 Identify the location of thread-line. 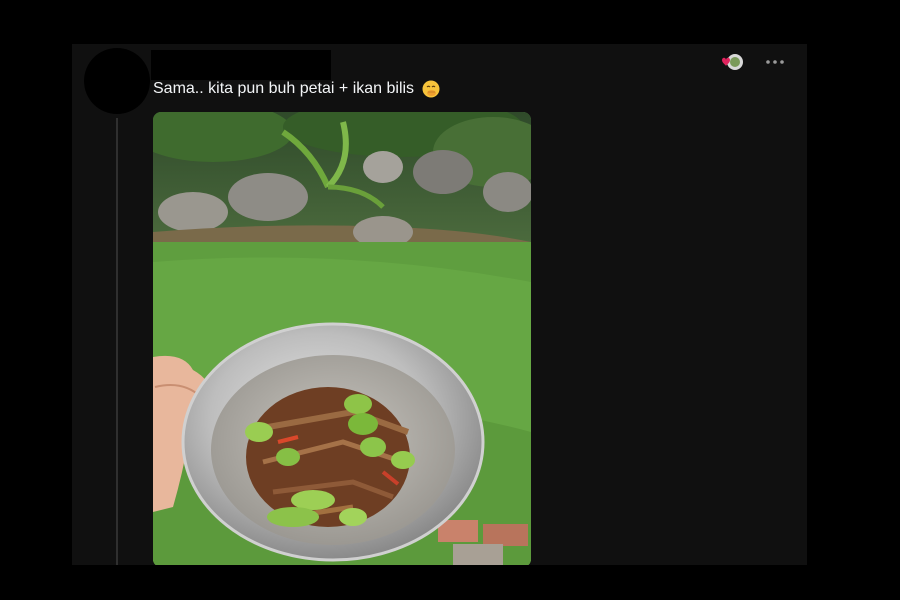
(117, 341).